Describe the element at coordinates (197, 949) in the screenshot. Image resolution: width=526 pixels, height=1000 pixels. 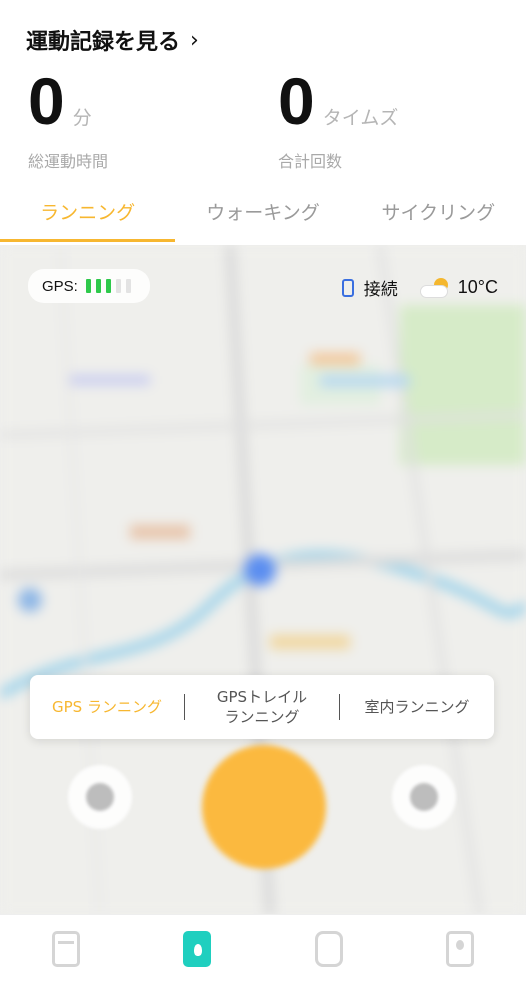
I see `sports-icon` at that location.